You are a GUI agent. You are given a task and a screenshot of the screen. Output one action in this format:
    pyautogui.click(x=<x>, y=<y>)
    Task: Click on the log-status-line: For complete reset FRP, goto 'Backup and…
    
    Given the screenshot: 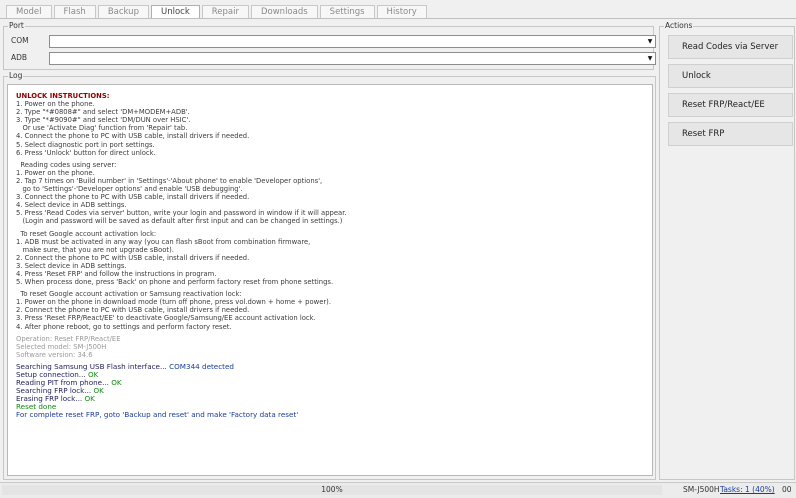 What is the action you would take?
    pyautogui.click(x=334, y=415)
    